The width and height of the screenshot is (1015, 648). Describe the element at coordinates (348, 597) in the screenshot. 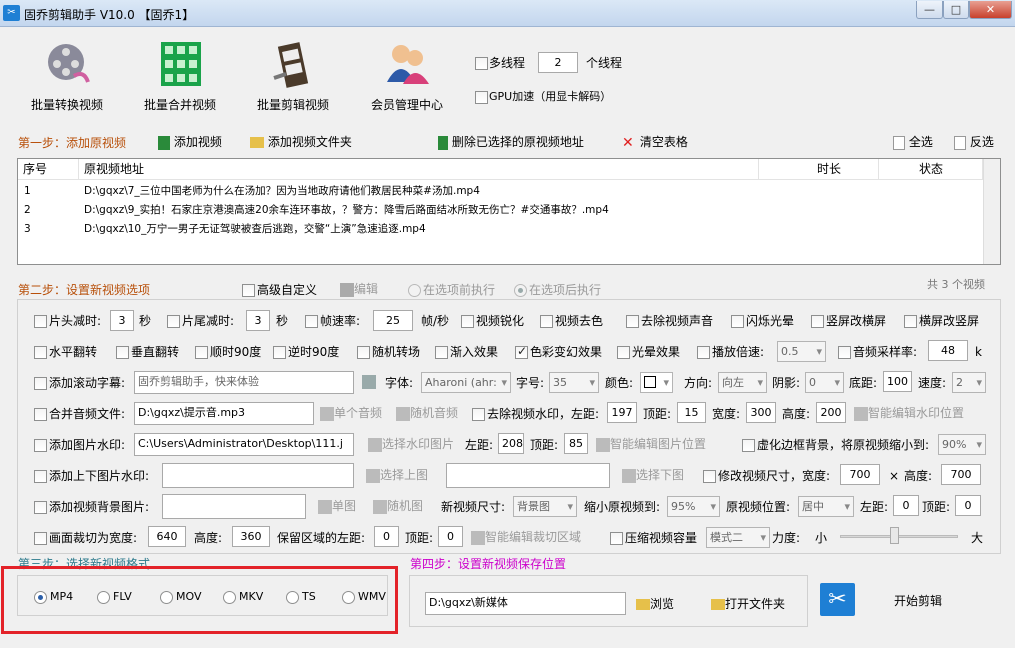

I see `format-radio-wmv` at that location.